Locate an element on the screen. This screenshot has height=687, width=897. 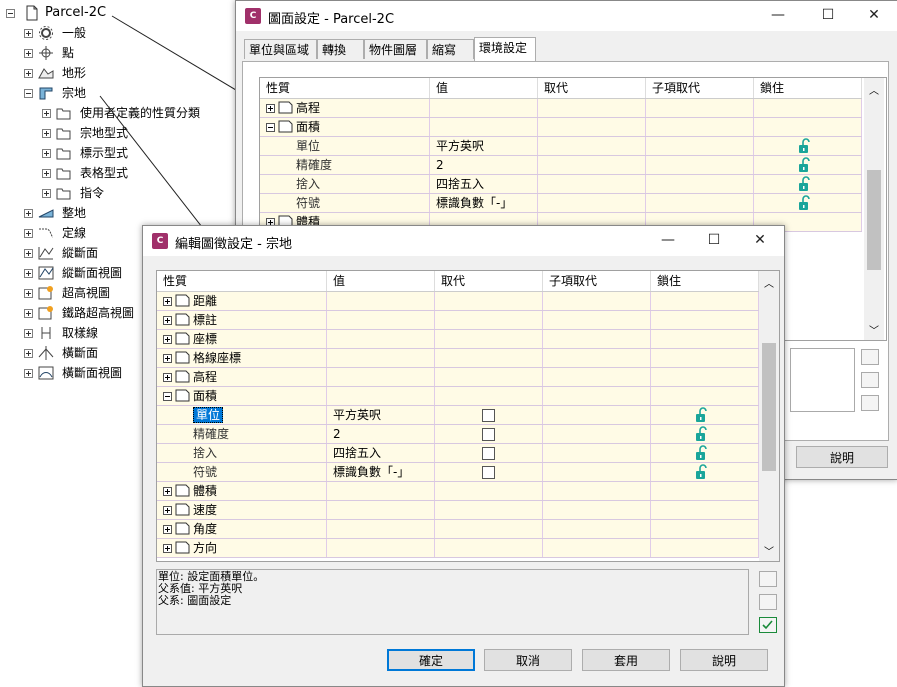
tab-4: 縮寫 is located at coordinates (450, 49).